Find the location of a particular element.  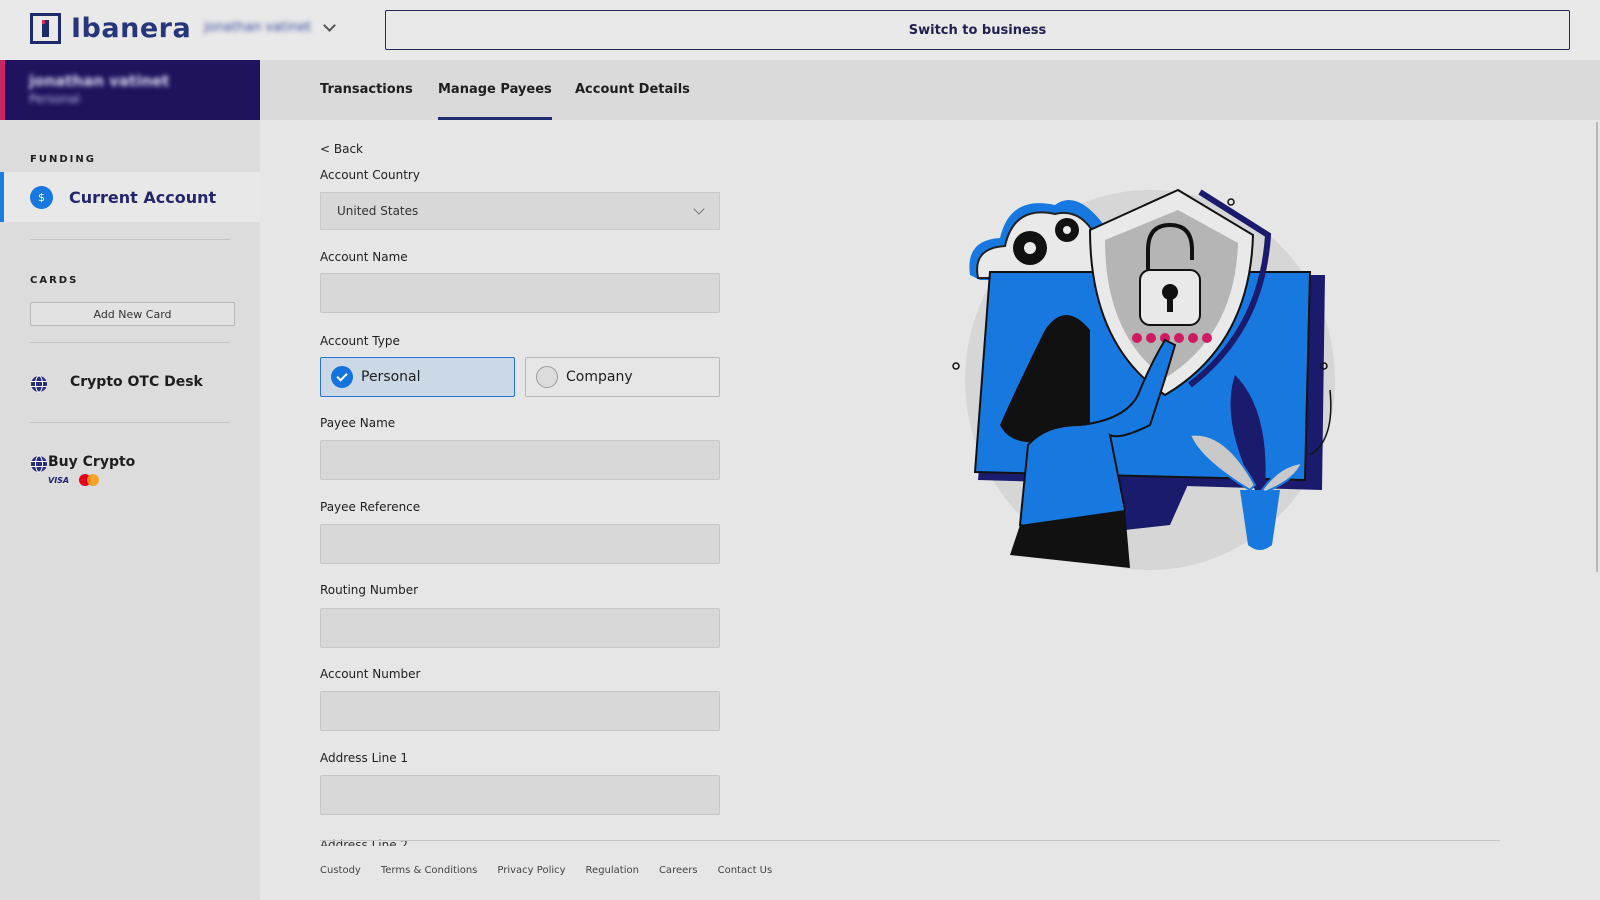

account-number-label: Account Number is located at coordinates (370, 674).